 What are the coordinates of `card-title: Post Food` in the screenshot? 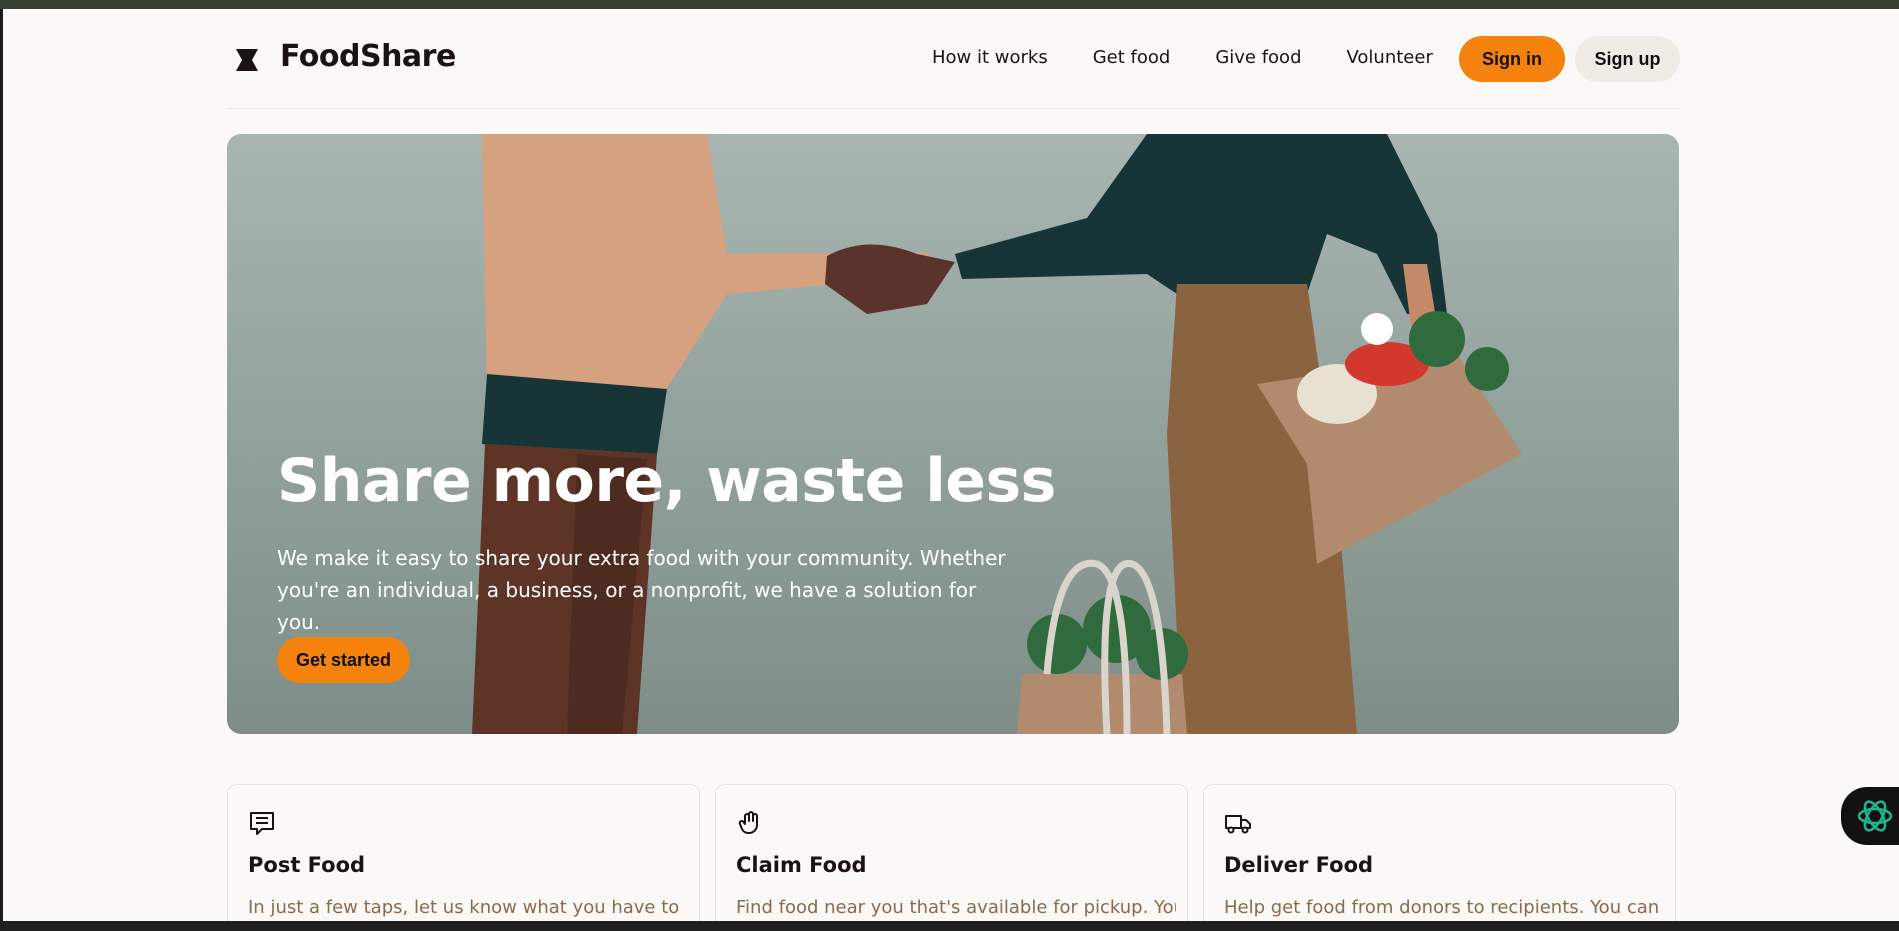 It's located at (307, 865).